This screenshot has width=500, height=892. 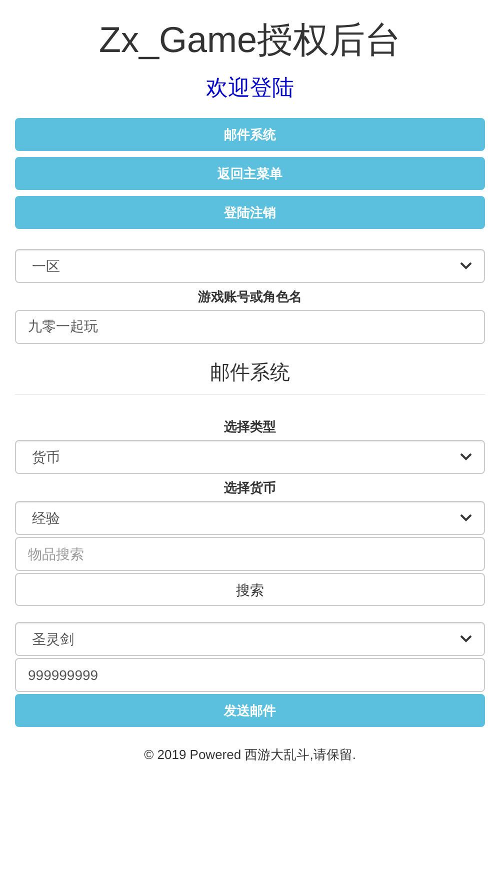 What do you see at coordinates (250, 426) in the screenshot?
I see `field-label: 选择类型` at bounding box center [250, 426].